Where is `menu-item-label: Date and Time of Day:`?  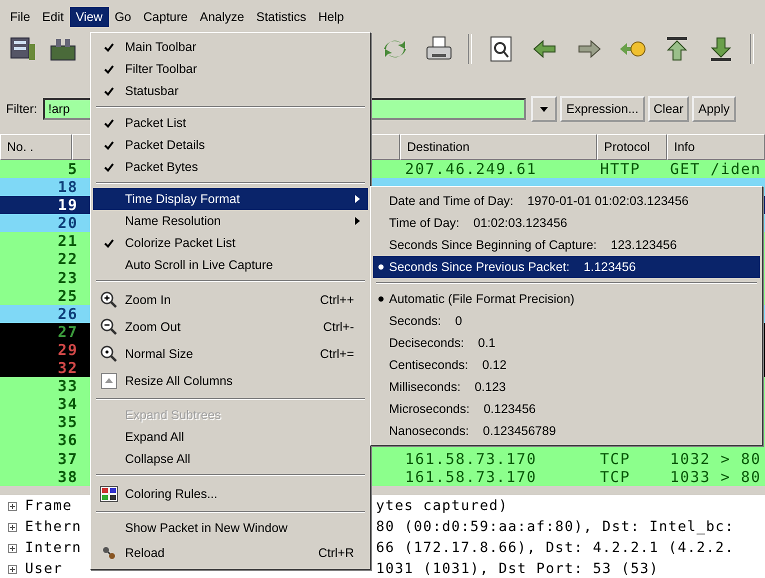
menu-item-label: Date and Time of Day: is located at coordinates (451, 201).